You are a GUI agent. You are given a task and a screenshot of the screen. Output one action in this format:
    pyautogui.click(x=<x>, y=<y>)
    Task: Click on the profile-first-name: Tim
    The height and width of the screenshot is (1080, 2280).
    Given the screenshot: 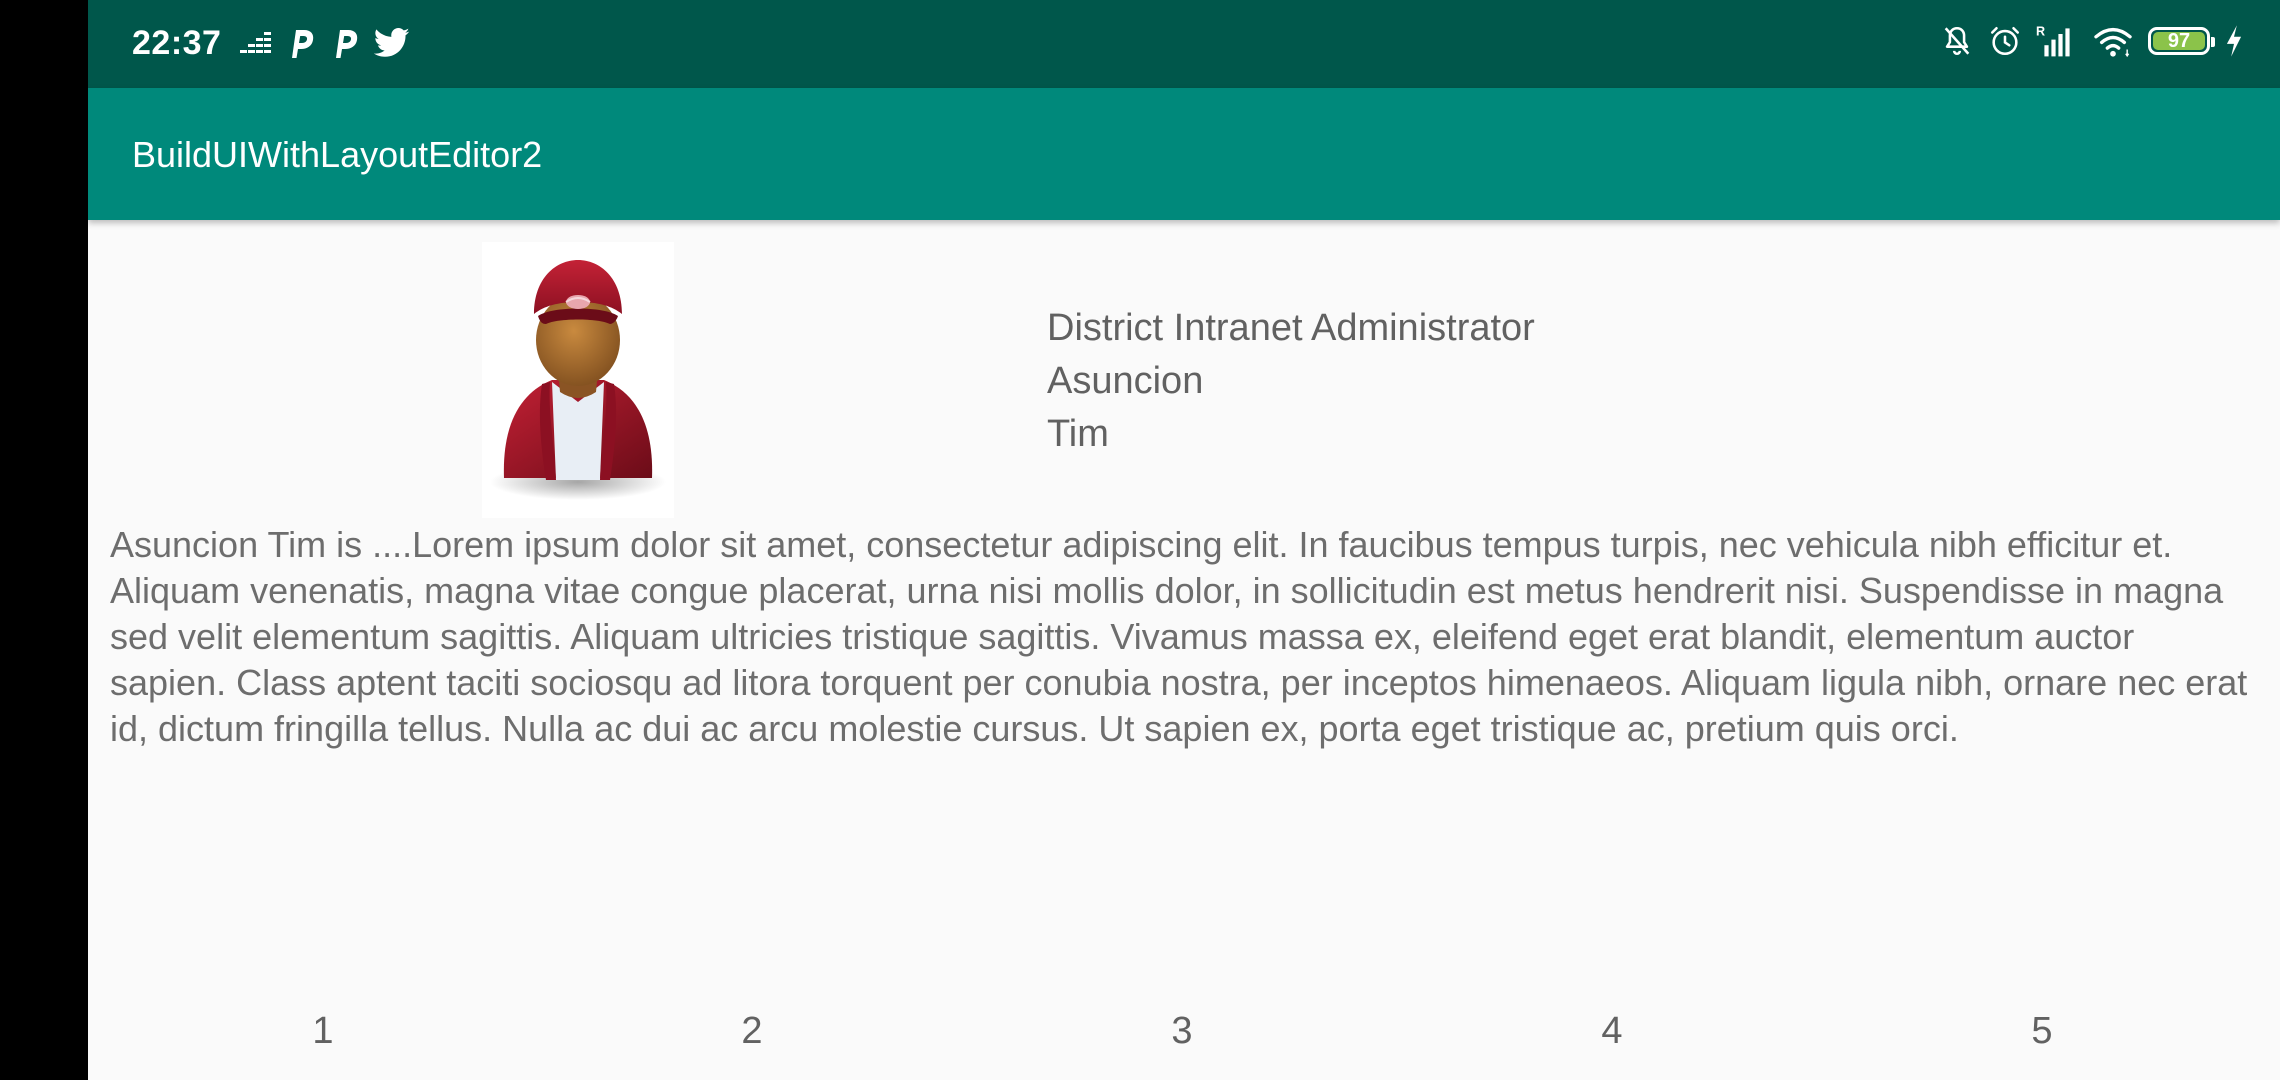 What is the action you would take?
    pyautogui.click(x=1078, y=434)
    